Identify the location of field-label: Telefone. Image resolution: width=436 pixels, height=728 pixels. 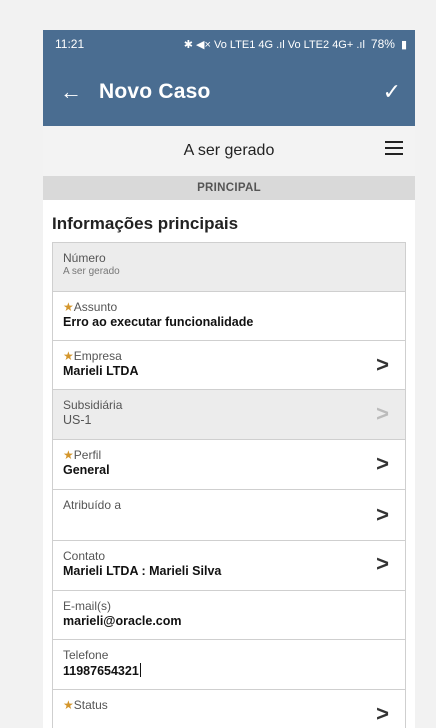
(86, 655).